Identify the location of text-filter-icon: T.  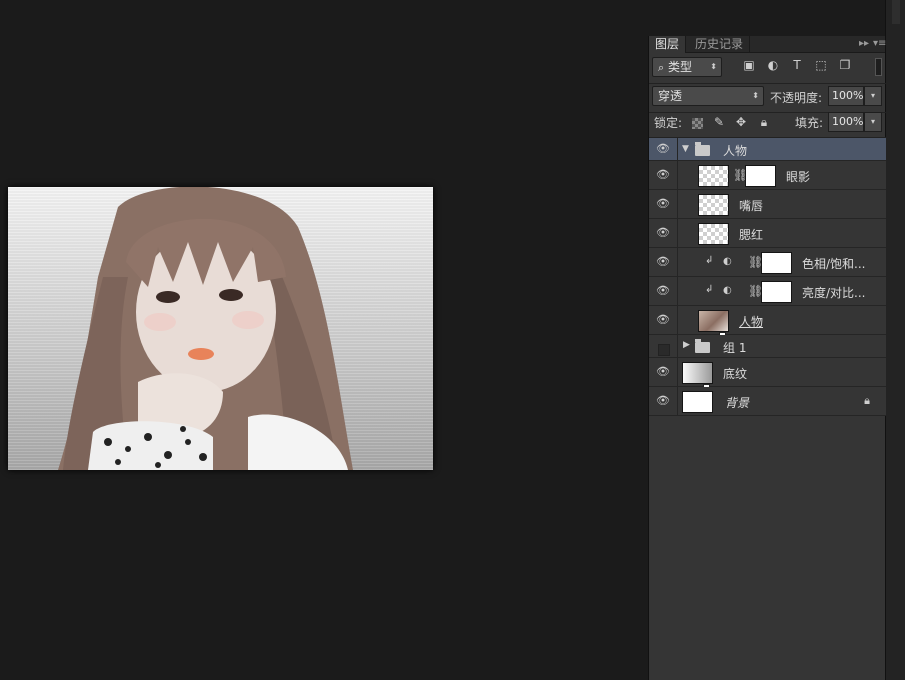
(797, 65).